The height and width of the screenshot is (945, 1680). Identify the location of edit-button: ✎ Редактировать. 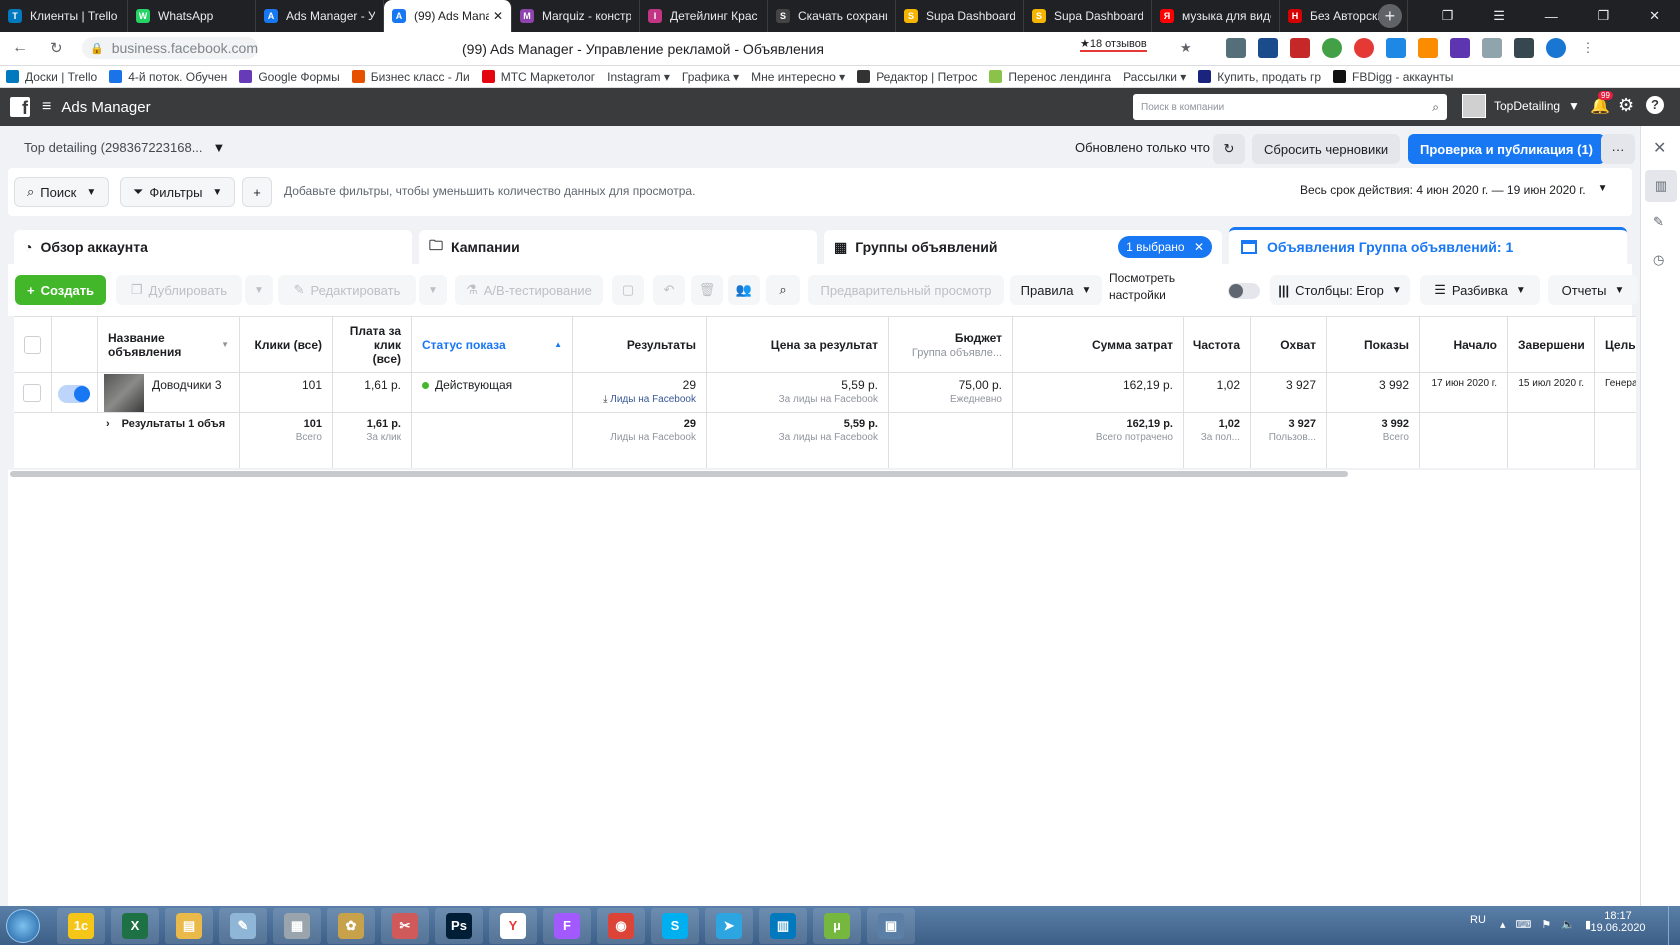
(347, 290).